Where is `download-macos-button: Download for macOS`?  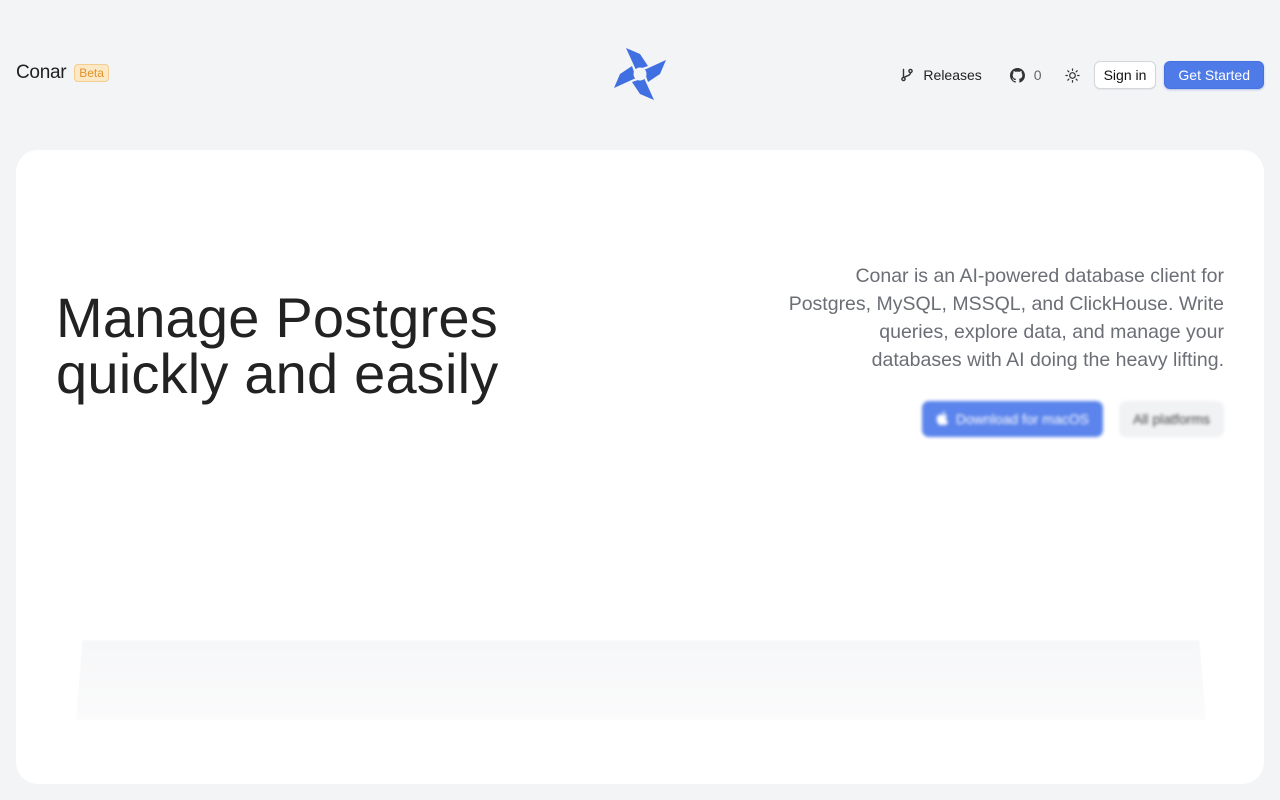 download-macos-button: Download for macOS is located at coordinates (1012, 419).